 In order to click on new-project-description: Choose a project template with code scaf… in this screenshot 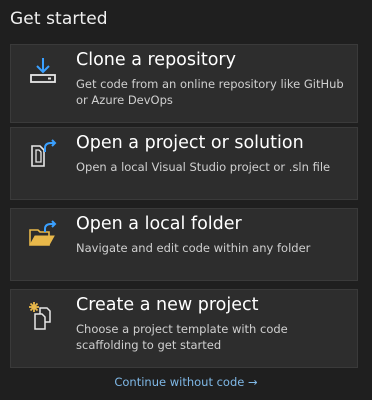, I will do `click(182, 337)`.